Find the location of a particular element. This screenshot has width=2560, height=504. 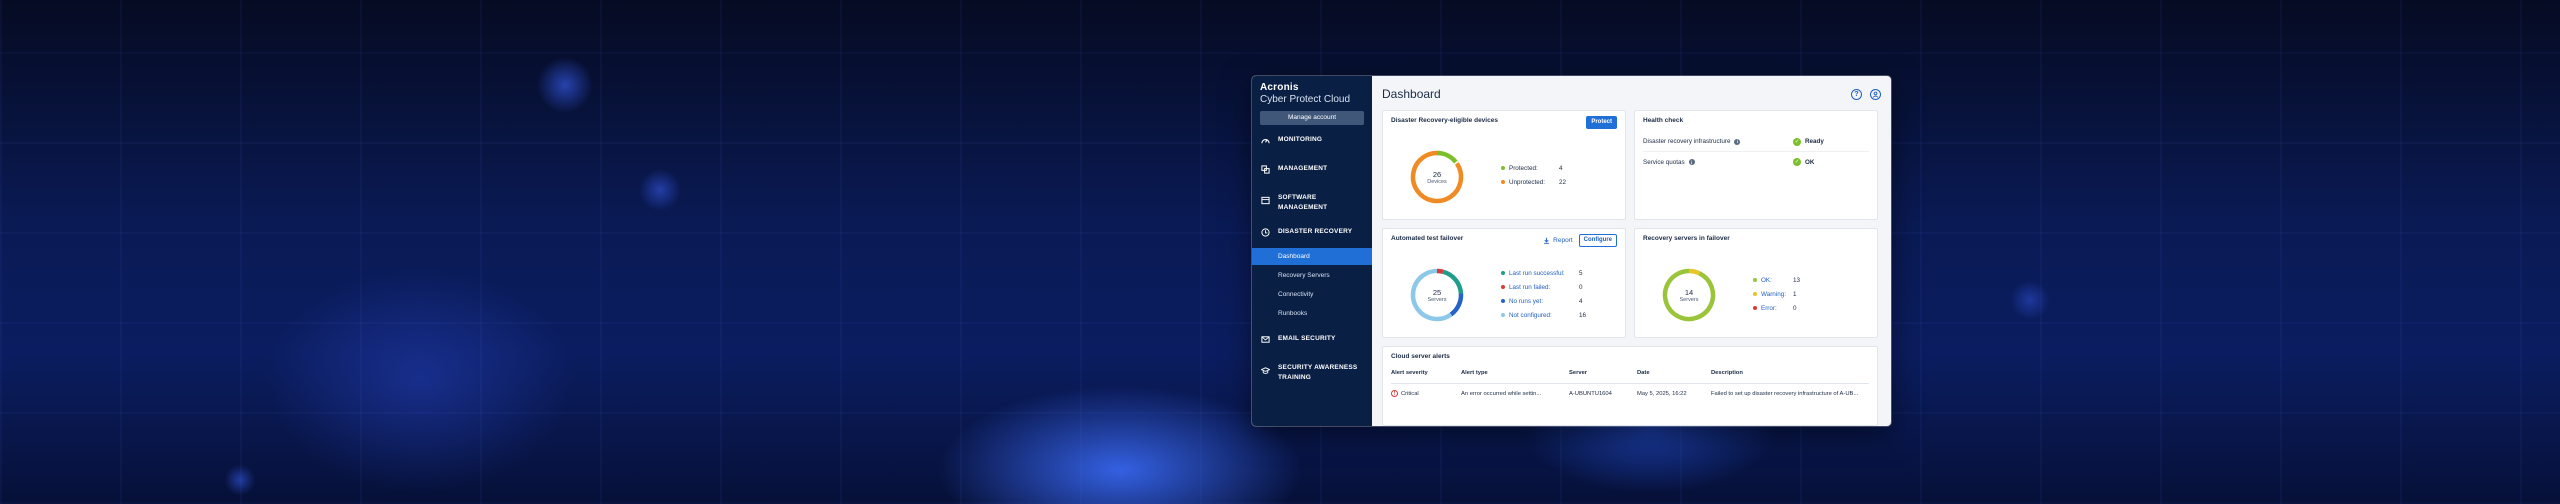

legend-value: 5 is located at coordinates (1581, 273).